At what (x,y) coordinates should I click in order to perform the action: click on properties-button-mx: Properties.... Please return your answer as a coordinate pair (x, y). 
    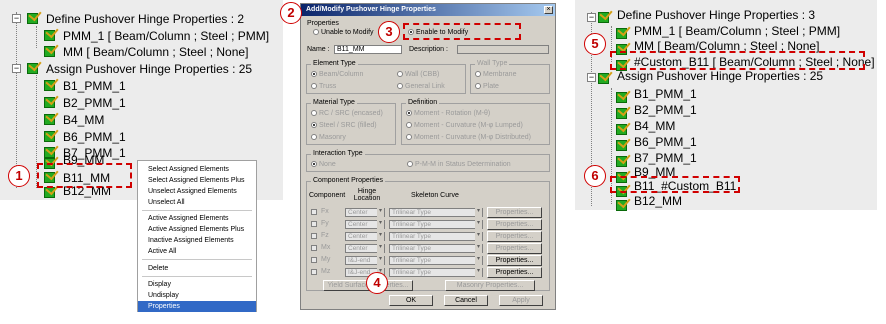
    Looking at the image, I should click on (514, 248).